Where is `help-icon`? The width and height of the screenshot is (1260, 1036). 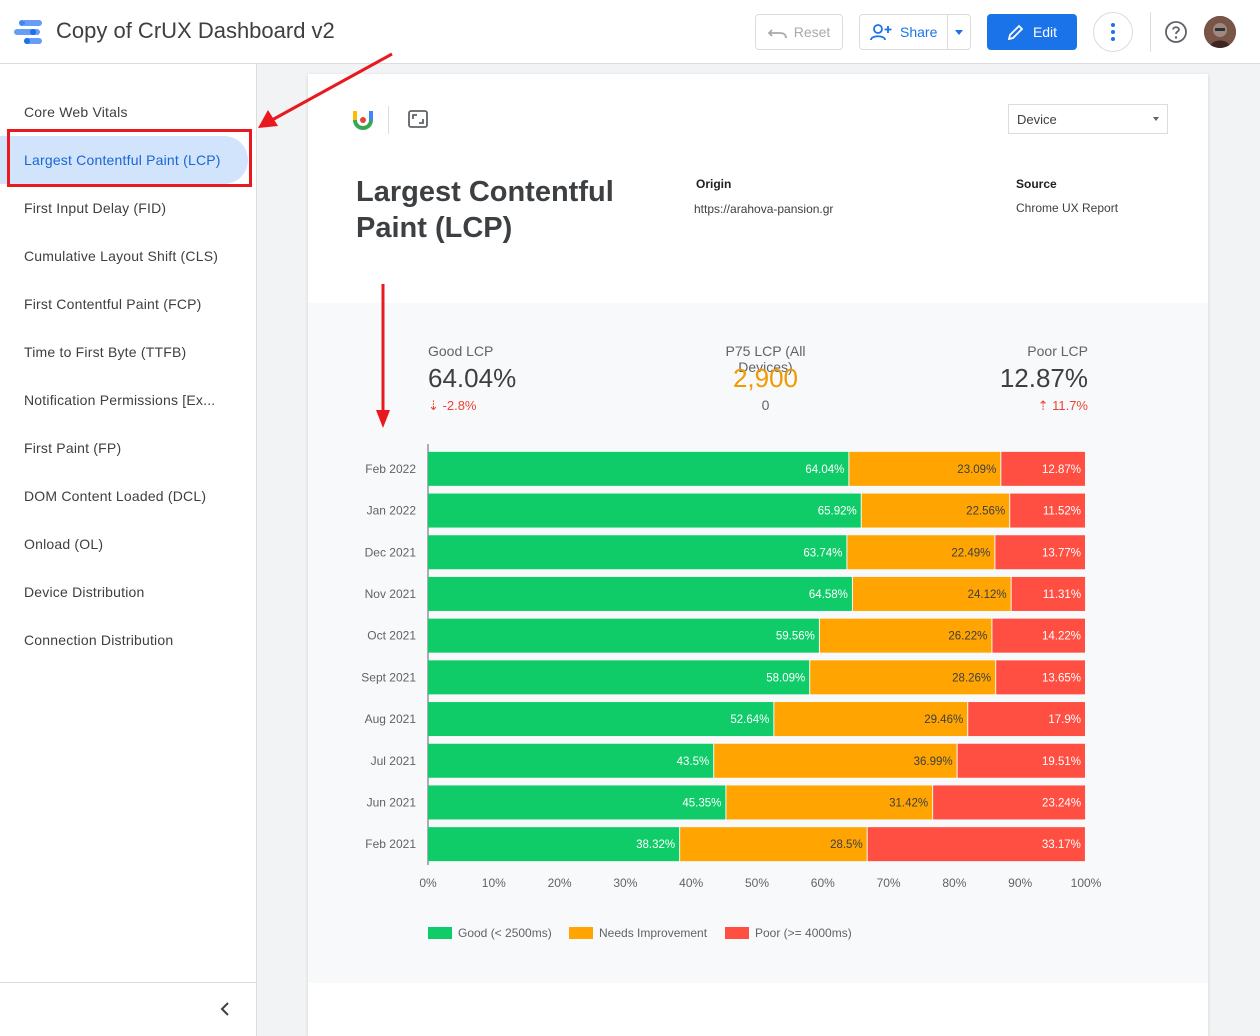
help-icon is located at coordinates (1176, 32).